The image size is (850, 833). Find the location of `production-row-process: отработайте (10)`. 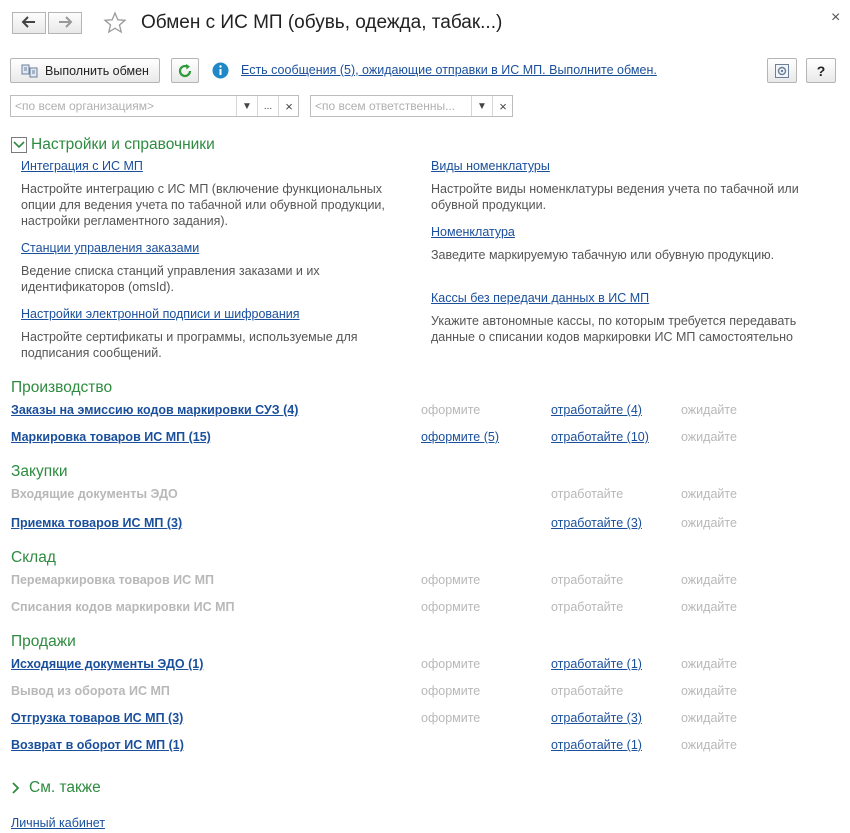

production-row-process: отработайте (10) is located at coordinates (600, 437).